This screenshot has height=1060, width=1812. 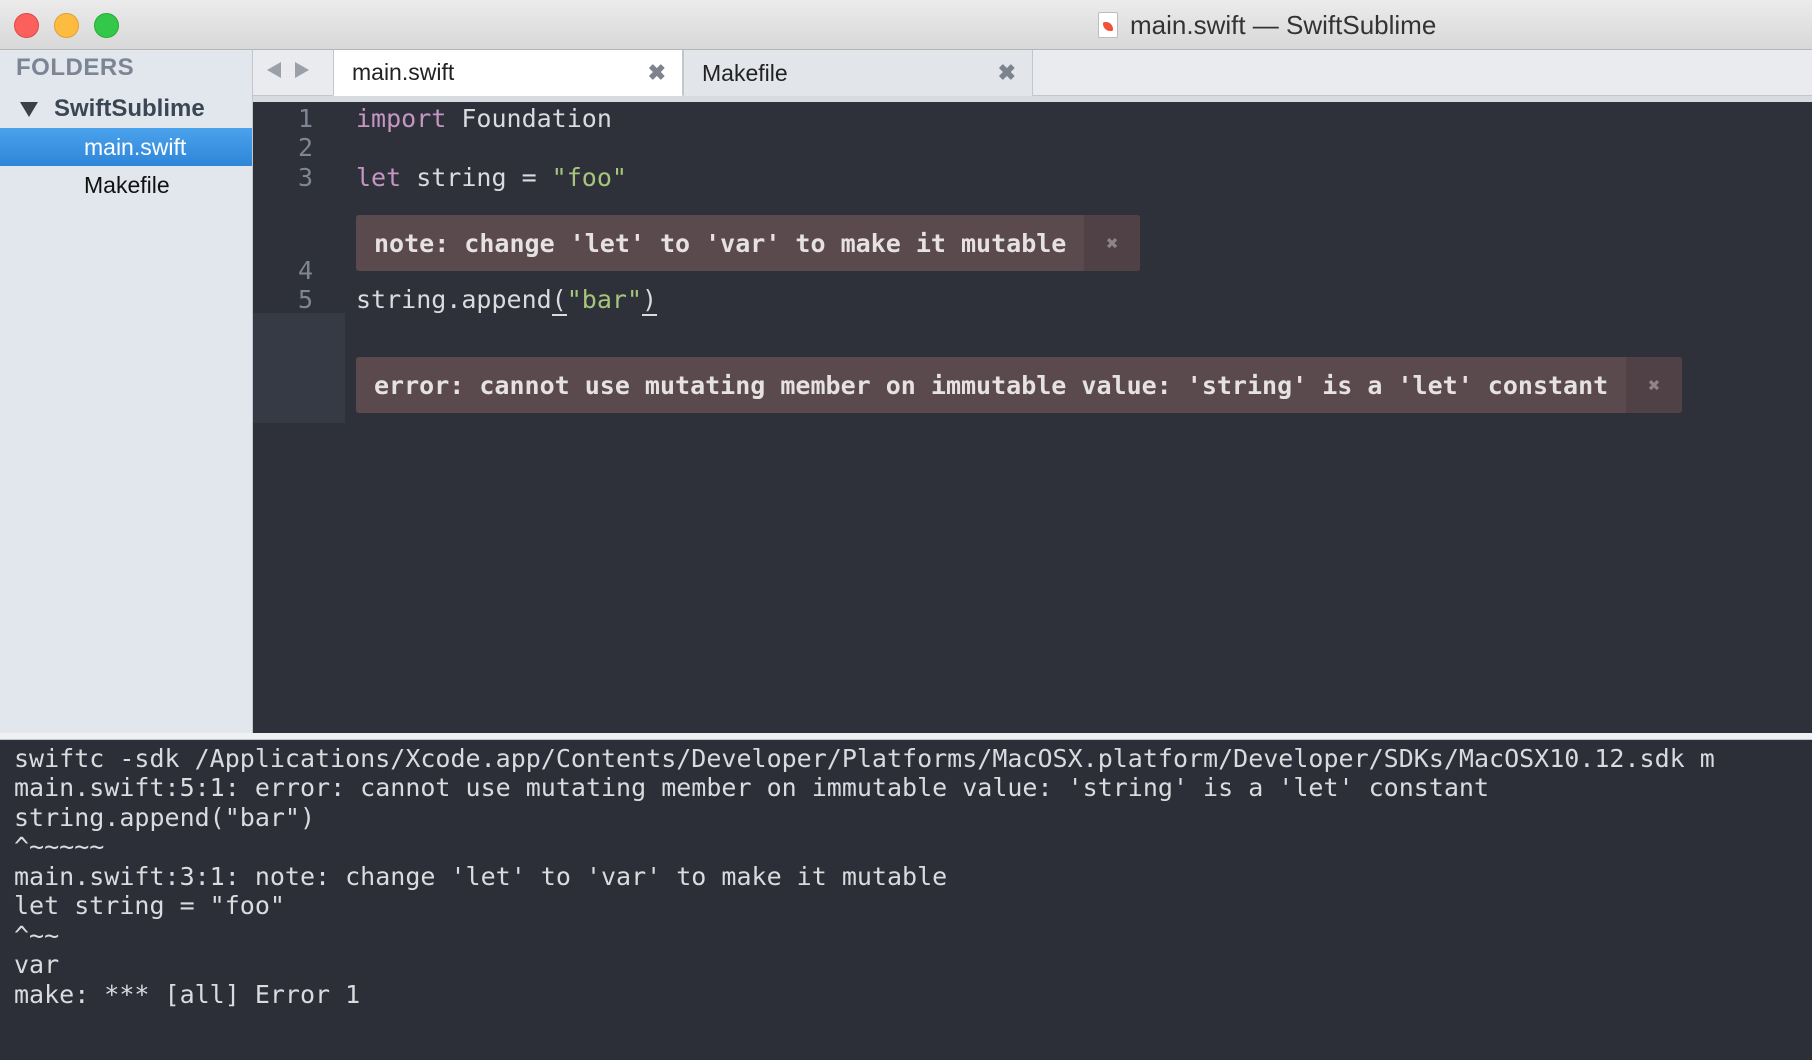 I want to click on tab-navigation, so click(x=288, y=70).